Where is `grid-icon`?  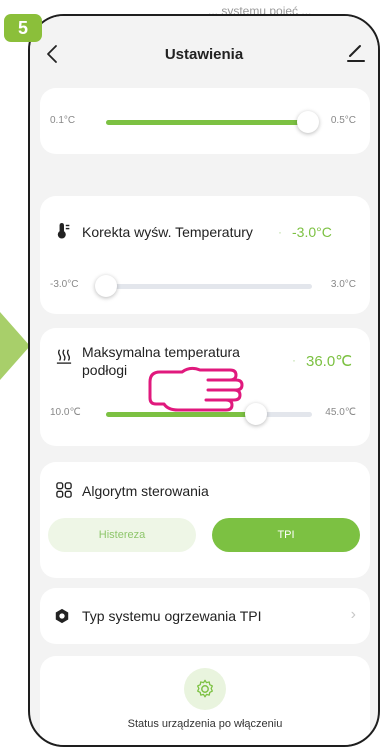
grid-icon is located at coordinates (64, 490).